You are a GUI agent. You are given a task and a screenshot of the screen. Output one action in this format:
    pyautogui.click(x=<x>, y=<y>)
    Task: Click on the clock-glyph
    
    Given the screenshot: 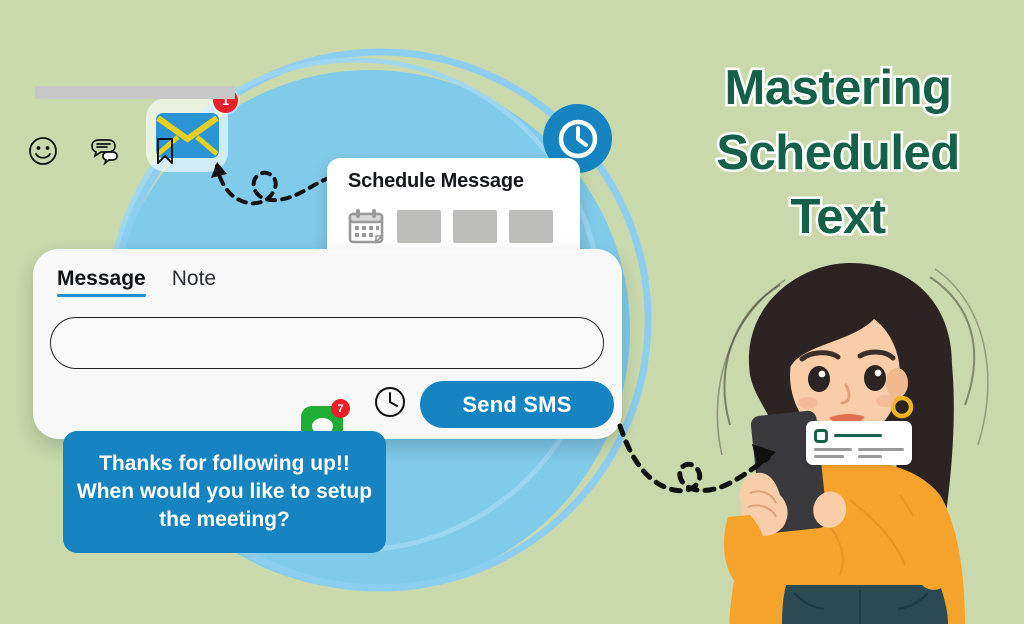 What is the action you would take?
    pyautogui.click(x=577, y=138)
    